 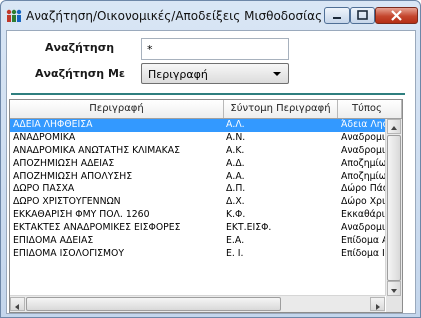 I want to click on cell-description: ΕΚΤΑΚΤΕΣ ΑΝΑΔΡΟΜΙΚΕΣ ΕΙΣΦΟΡΕΣ, so click(x=97, y=228).